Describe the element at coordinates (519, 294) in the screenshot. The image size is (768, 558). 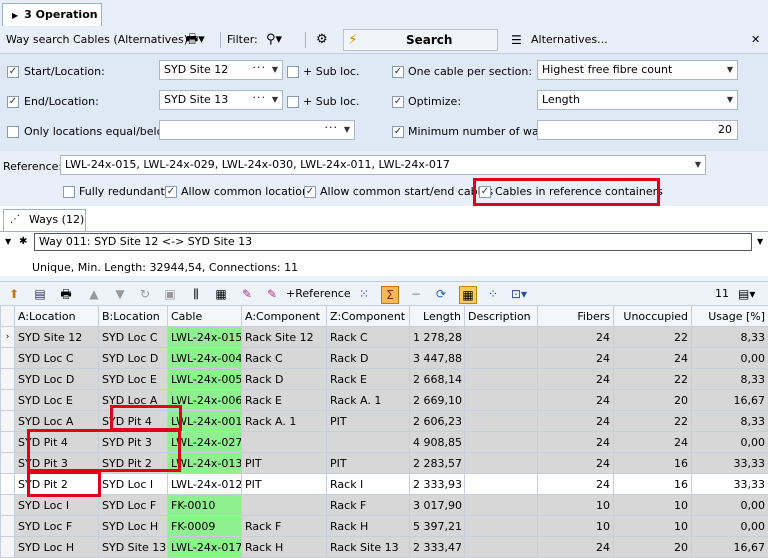
I see `zoom-icon: ⊡▾` at that location.